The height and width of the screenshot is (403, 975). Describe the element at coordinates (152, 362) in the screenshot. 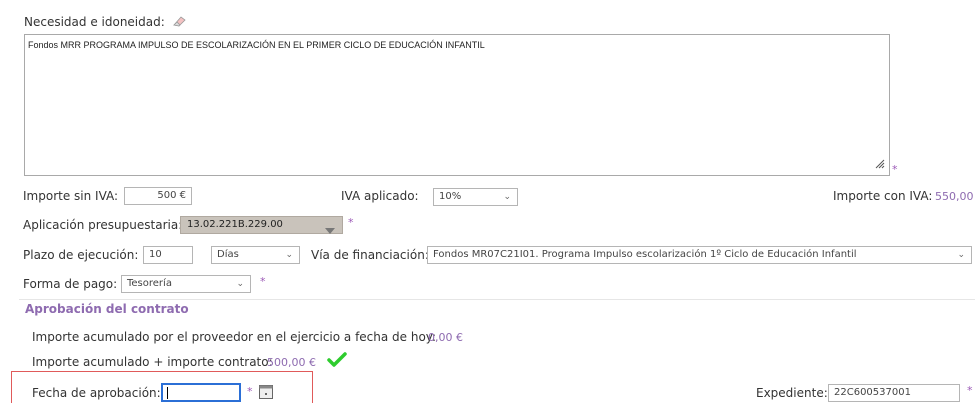

I see `acumulado-total-label: Importe acumulado + importe contrato:` at that location.